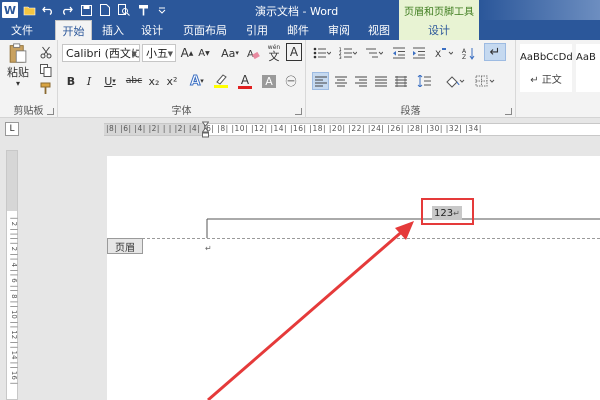  Describe the element at coordinates (447, 211) in the screenshot. I see `highlight-box` at that location.